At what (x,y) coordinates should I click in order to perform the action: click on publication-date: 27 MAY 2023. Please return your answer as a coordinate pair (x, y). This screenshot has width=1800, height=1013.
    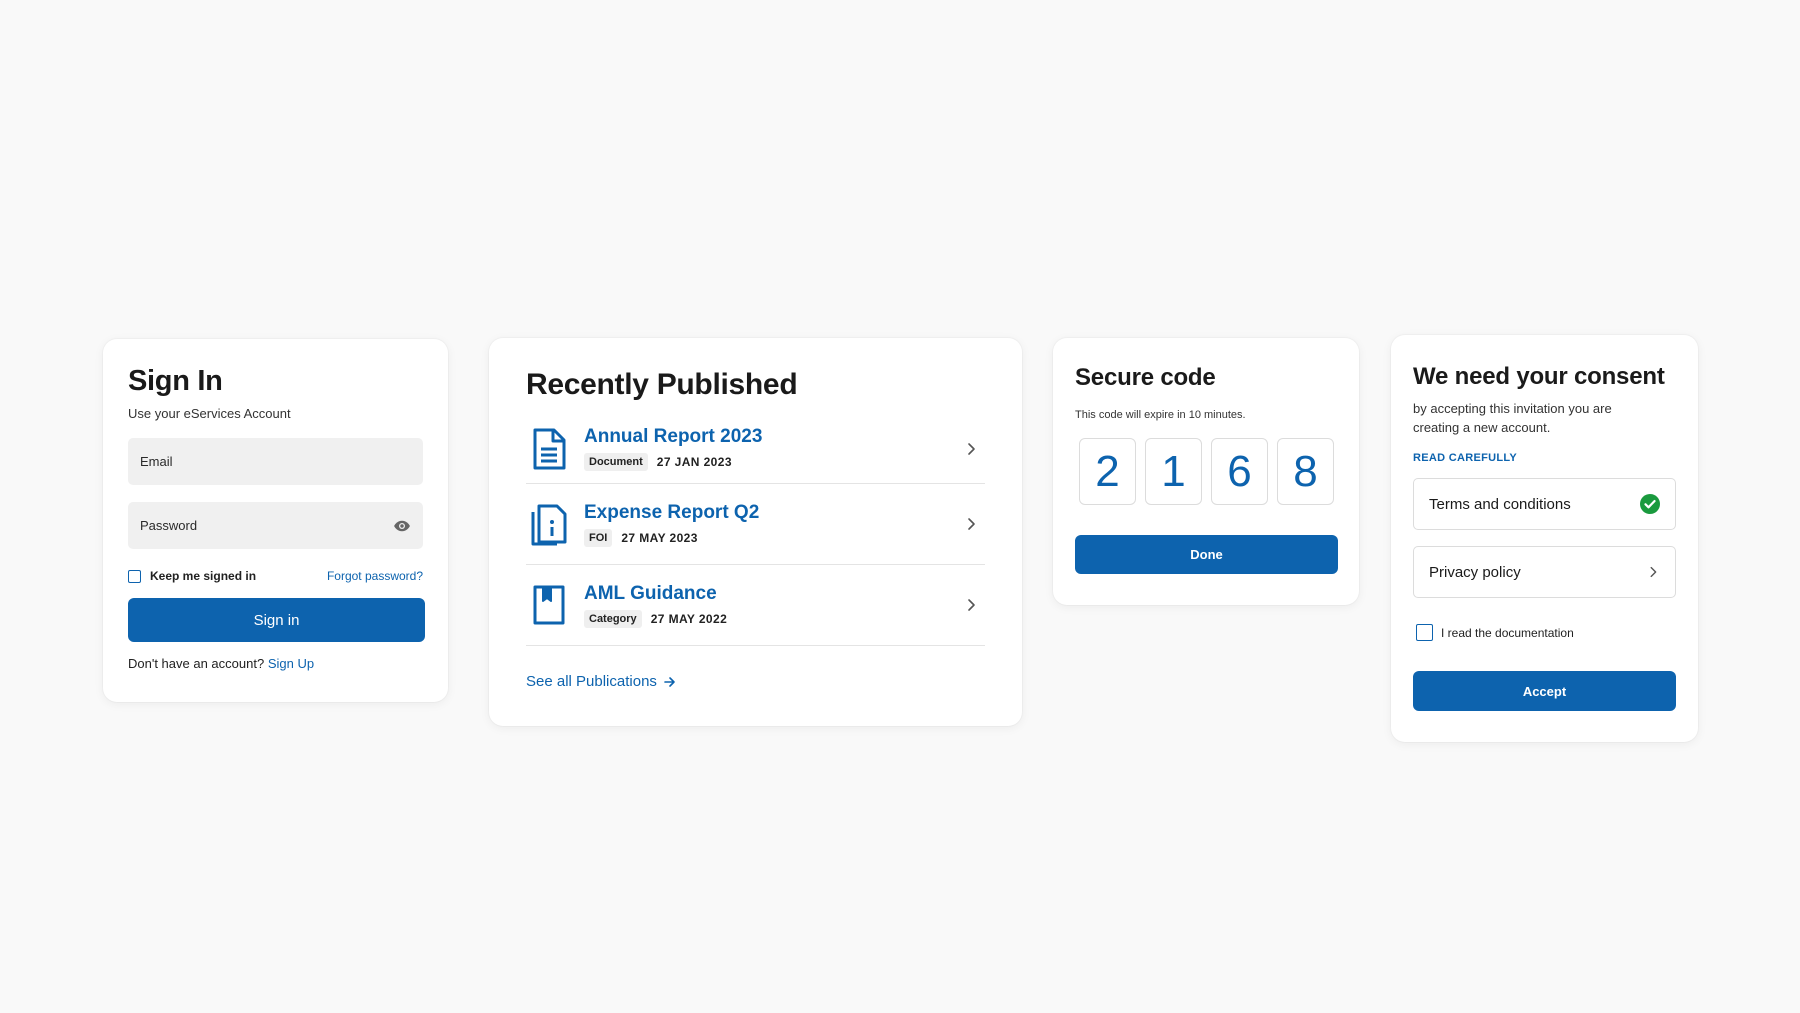
    Looking at the image, I should click on (659, 537).